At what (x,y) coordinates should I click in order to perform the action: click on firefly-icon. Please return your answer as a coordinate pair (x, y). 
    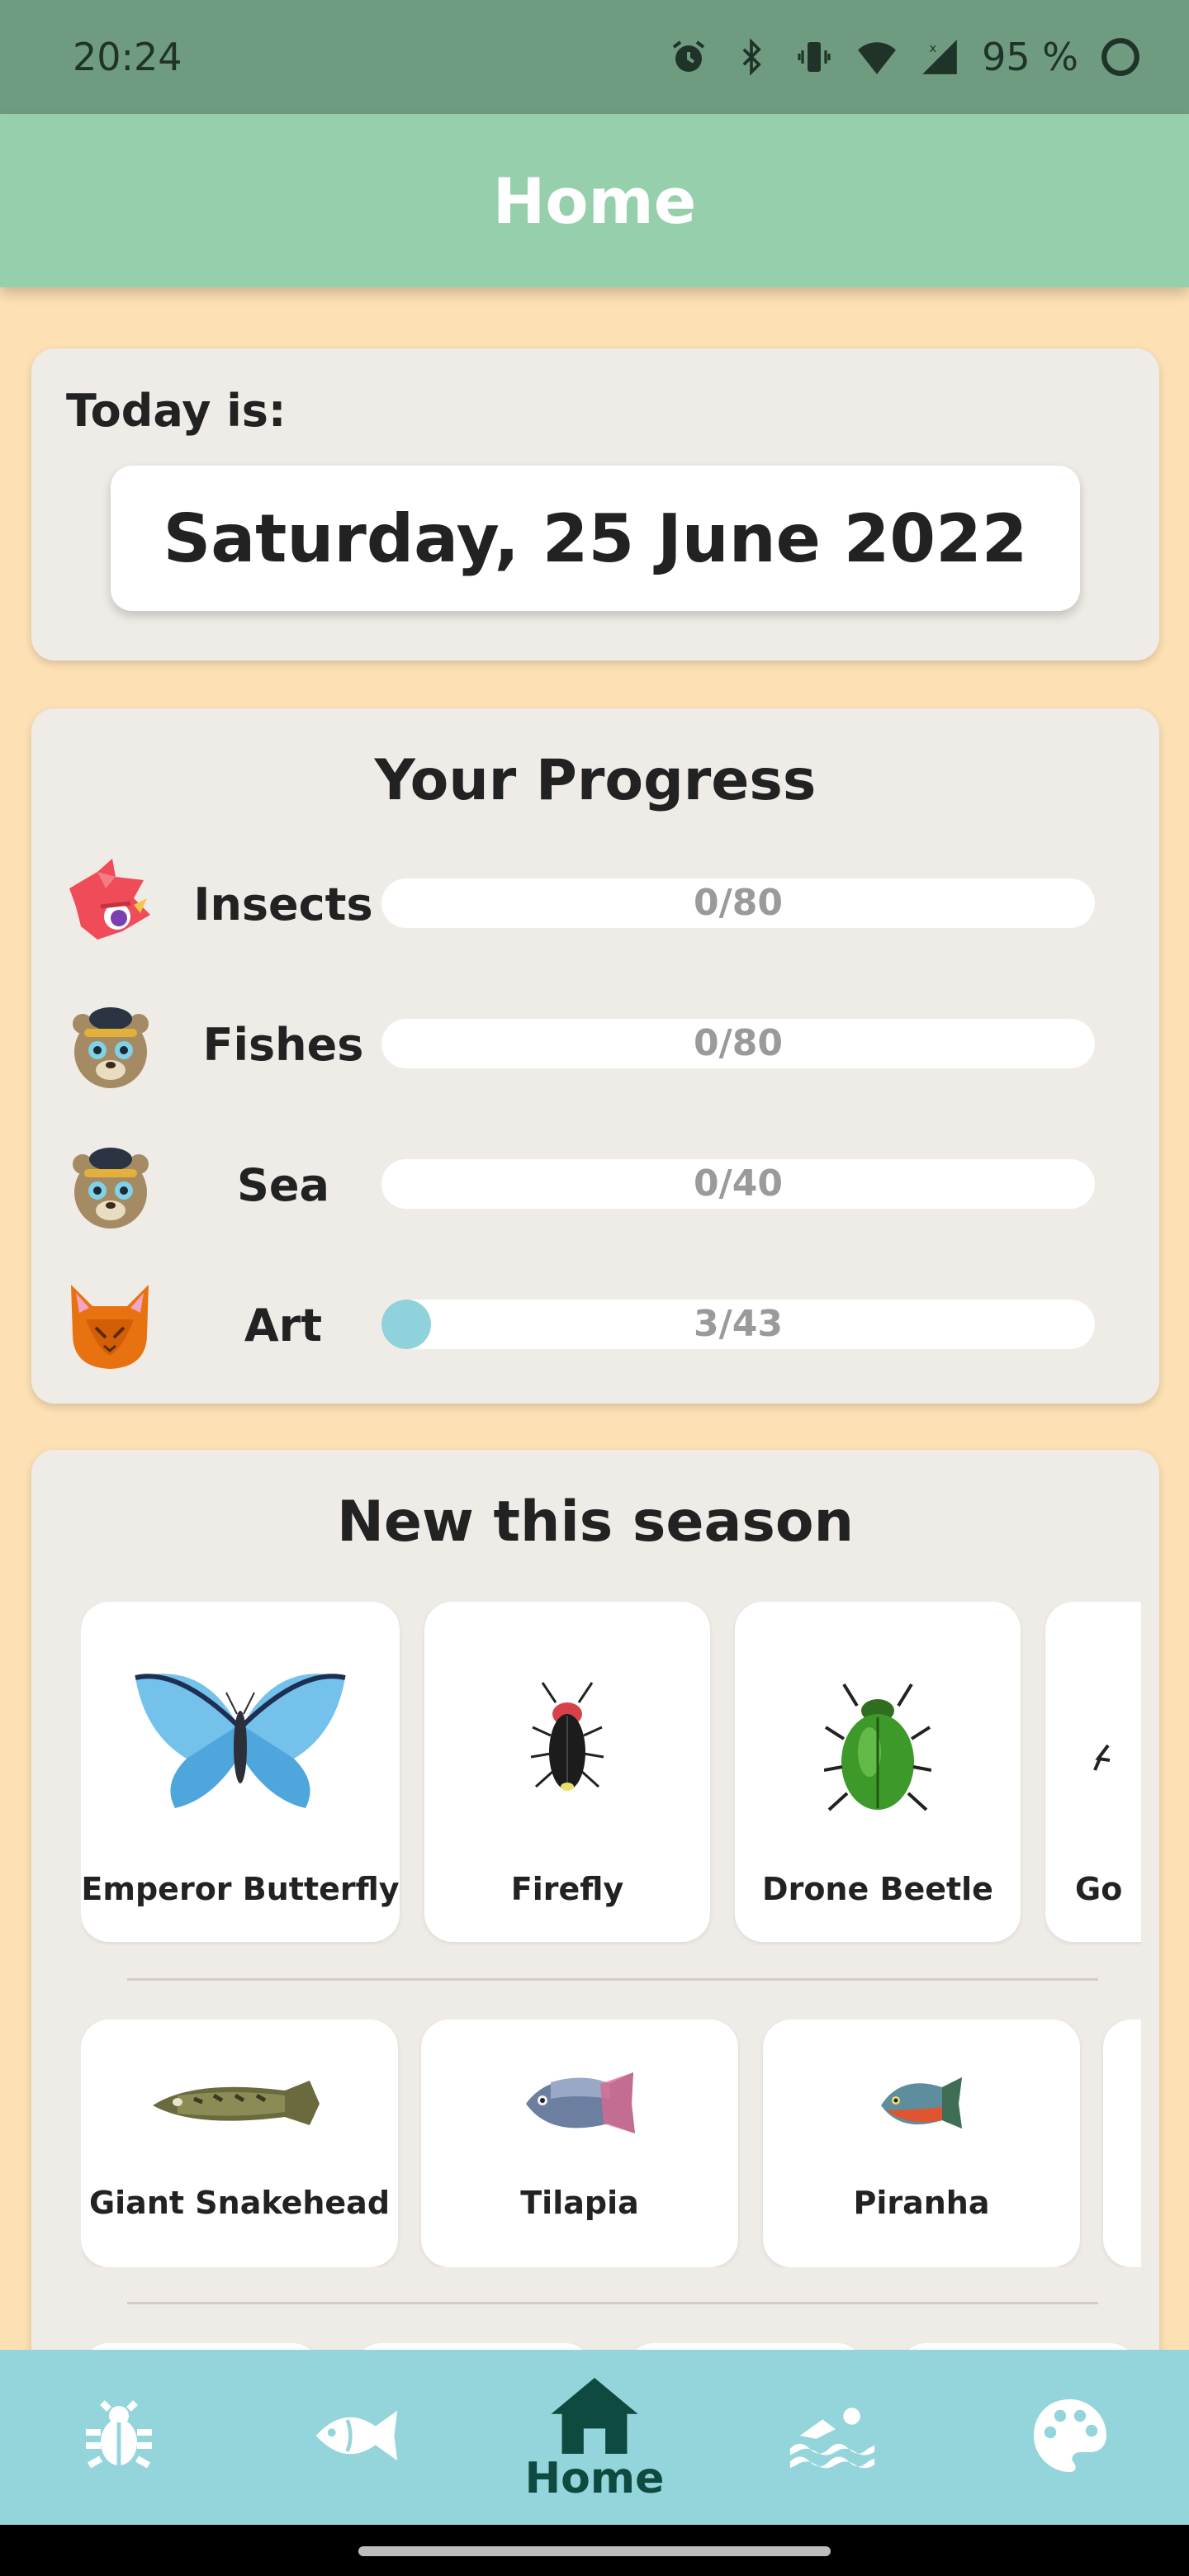
    Looking at the image, I should click on (567, 1735).